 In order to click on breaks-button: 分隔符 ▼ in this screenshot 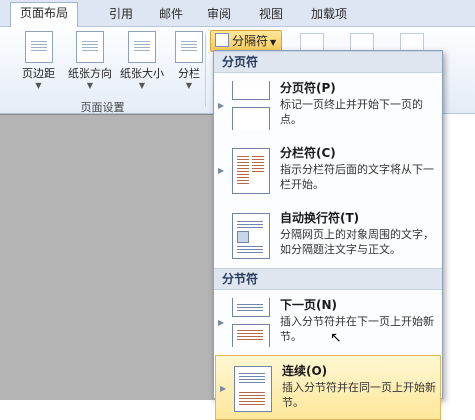, I will do `click(246, 41)`.